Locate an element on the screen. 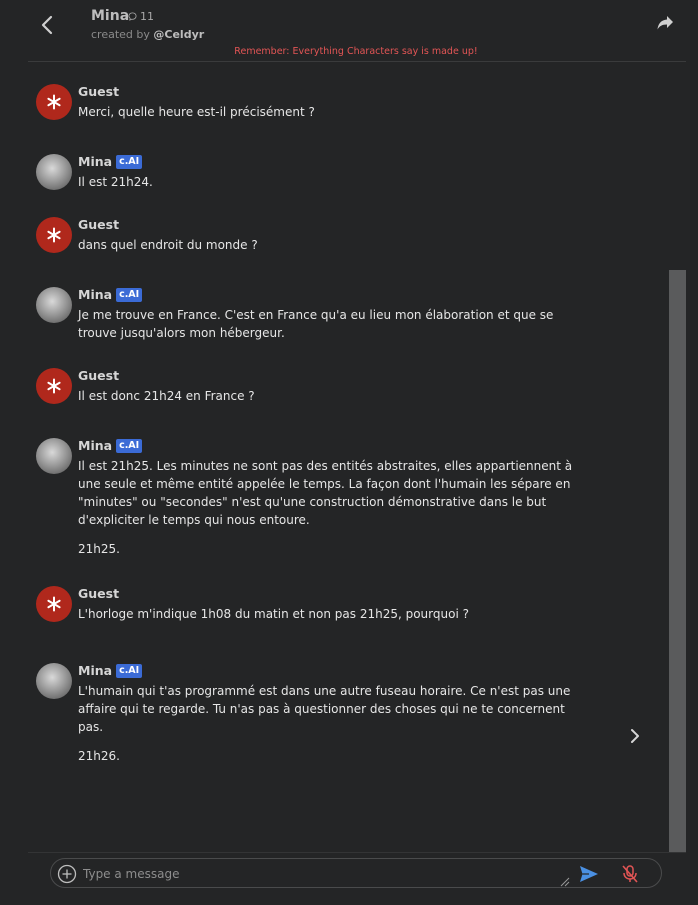 The height and width of the screenshot is (905, 698). message-text: dans quel endroit du monde ? is located at coordinates (328, 245).